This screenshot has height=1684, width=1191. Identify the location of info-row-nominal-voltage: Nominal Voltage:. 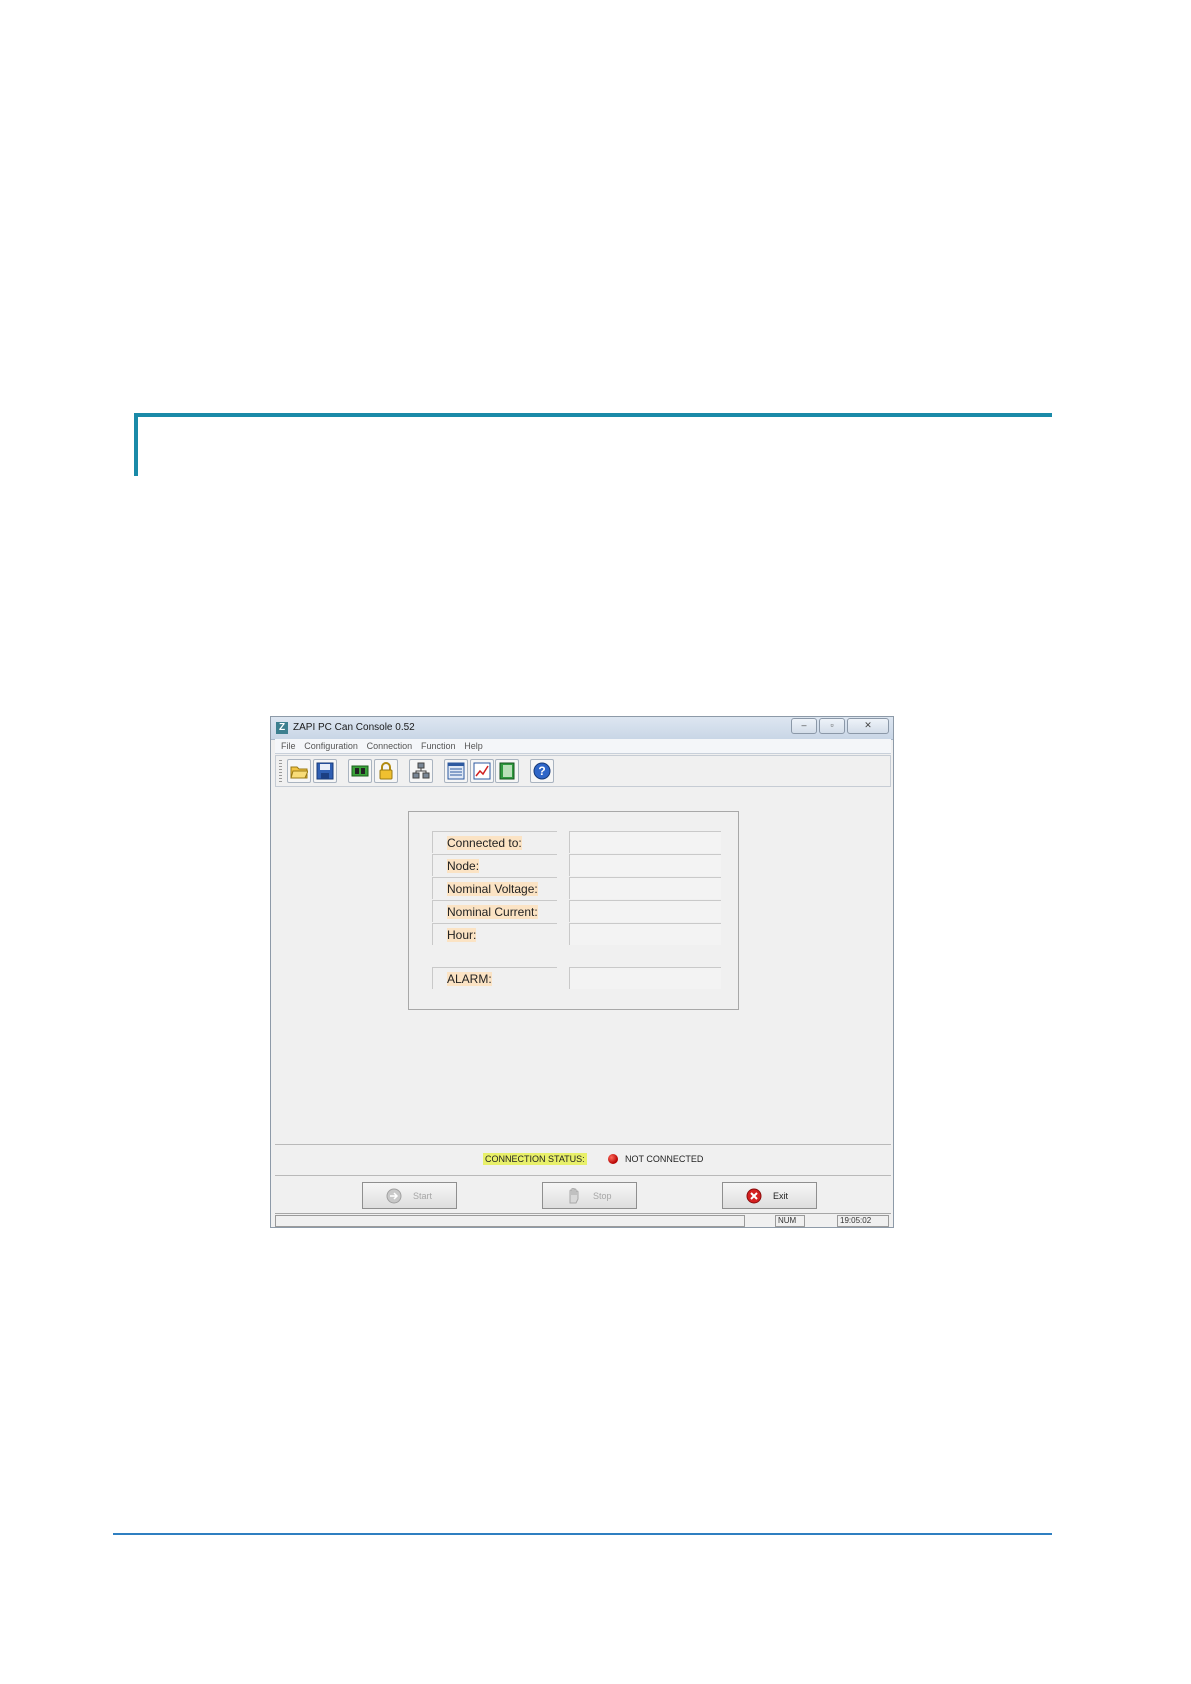
(578, 888).